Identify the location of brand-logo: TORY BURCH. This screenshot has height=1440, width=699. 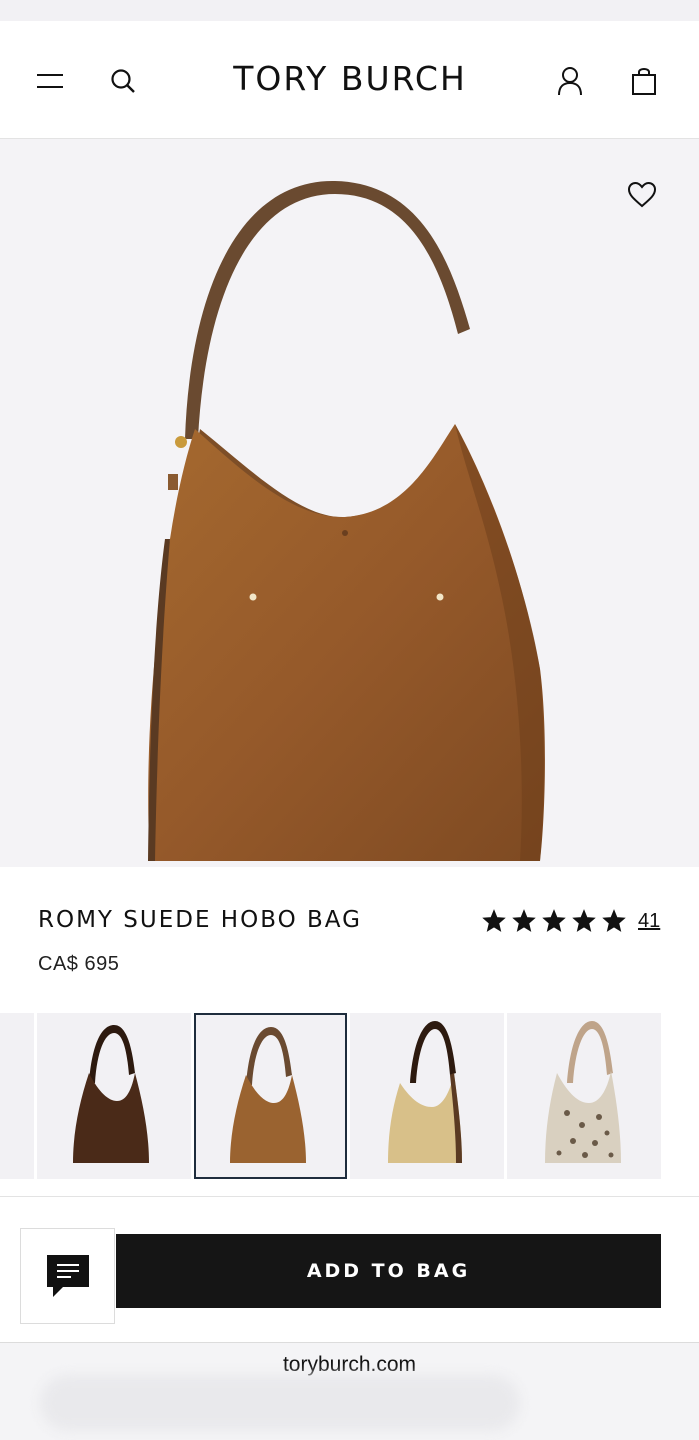
(350, 78).